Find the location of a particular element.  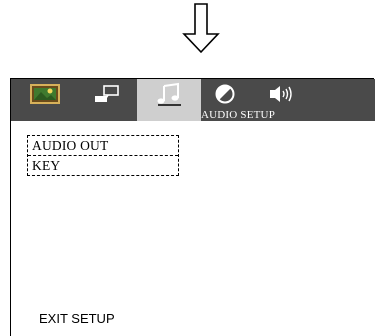

section-label: AUDIO SETUP is located at coordinates (238, 115).